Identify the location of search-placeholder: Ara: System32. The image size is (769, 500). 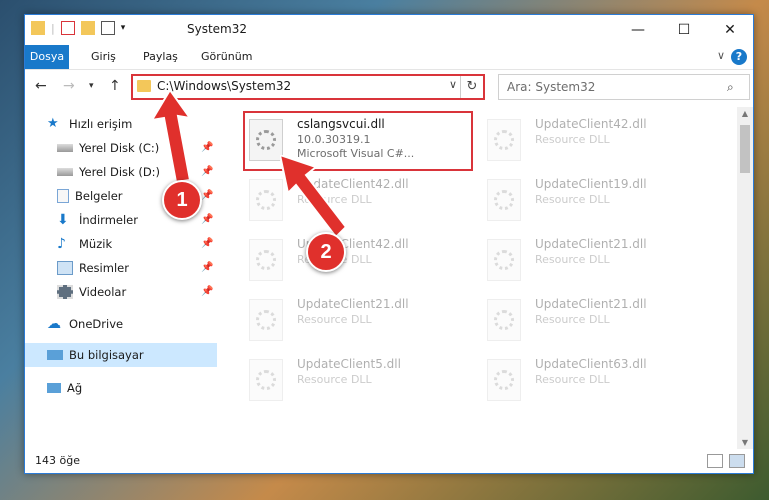
(551, 87).